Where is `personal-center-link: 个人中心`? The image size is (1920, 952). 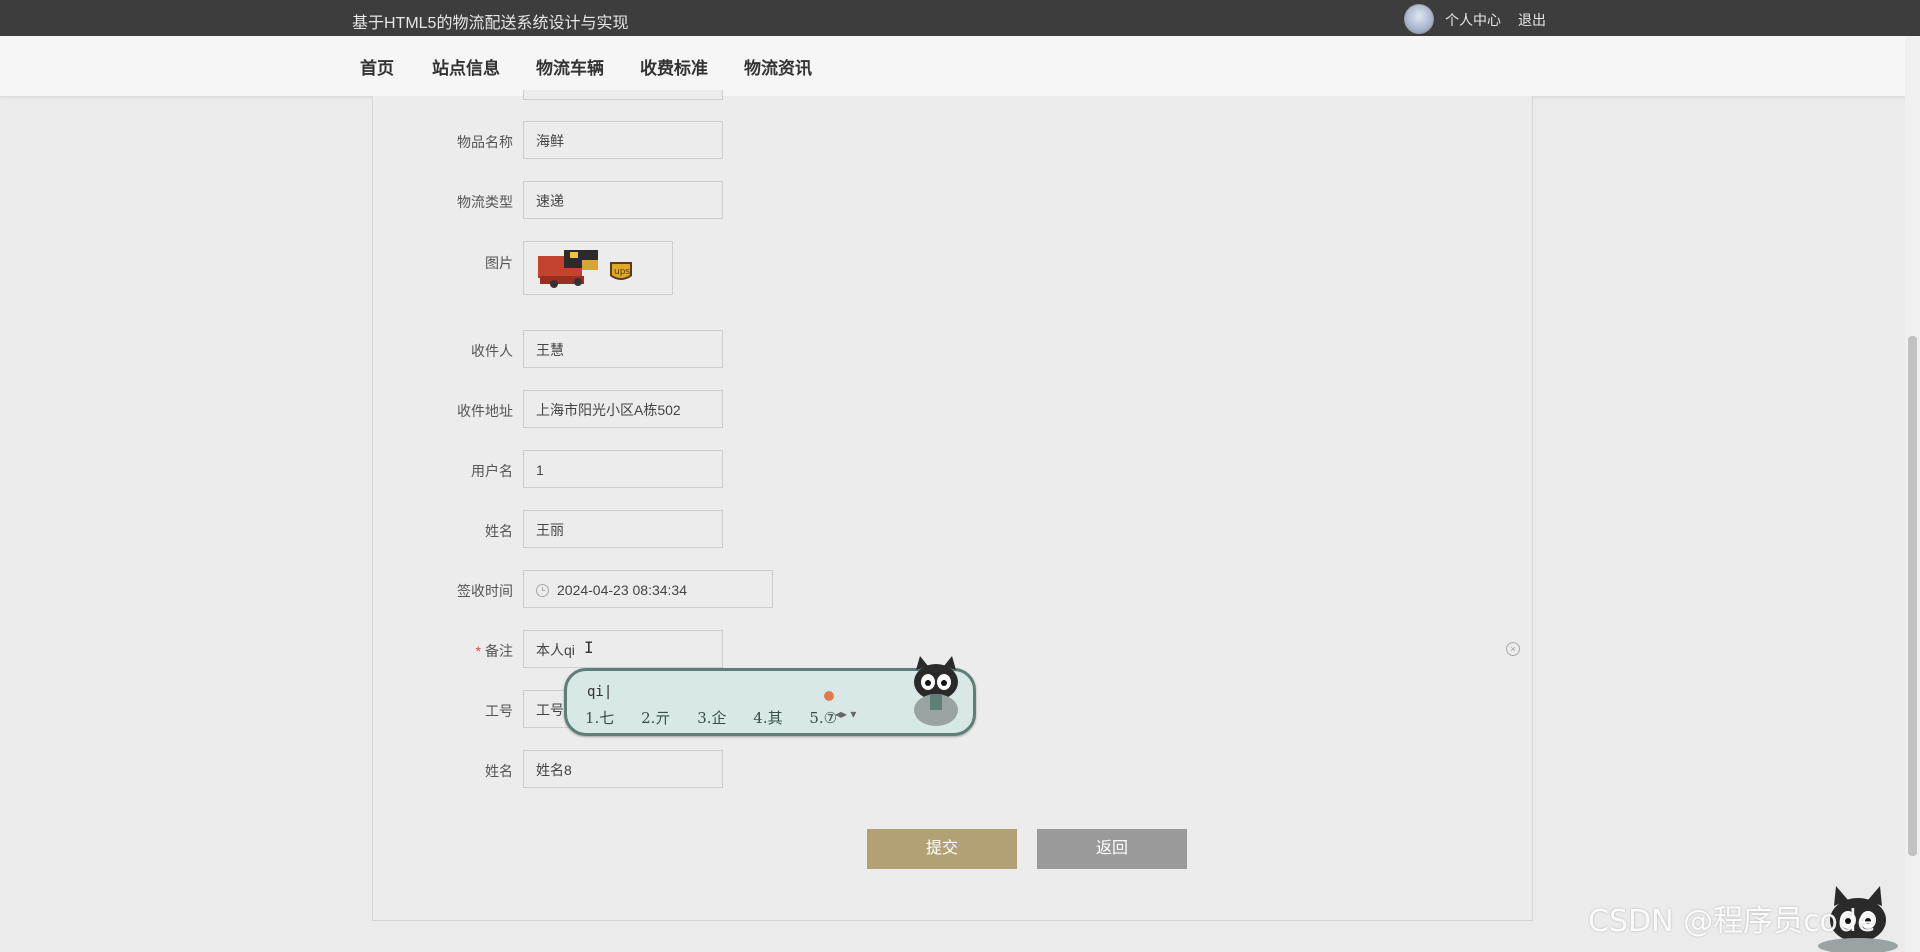 personal-center-link: 个人中心 is located at coordinates (1473, 20).